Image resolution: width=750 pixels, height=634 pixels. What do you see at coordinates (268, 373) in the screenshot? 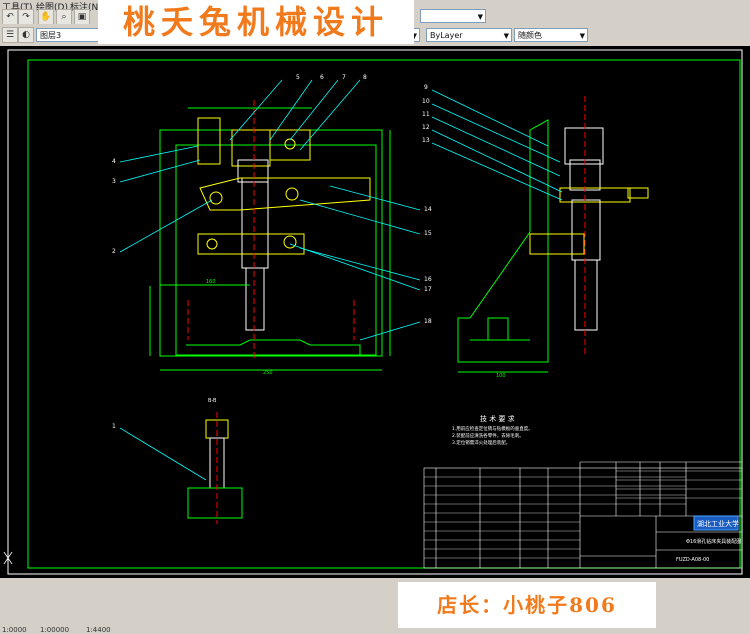
I see `dim-text: 250` at bounding box center [268, 373].